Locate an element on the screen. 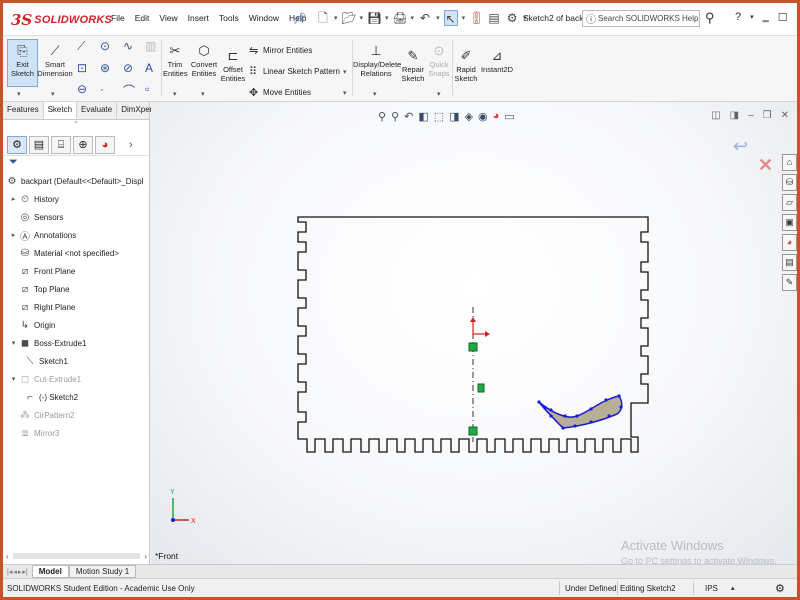 This screenshot has height=600, width=800. quick-snaps-button: ⊙ Quick Snaps is located at coordinates (439, 60).